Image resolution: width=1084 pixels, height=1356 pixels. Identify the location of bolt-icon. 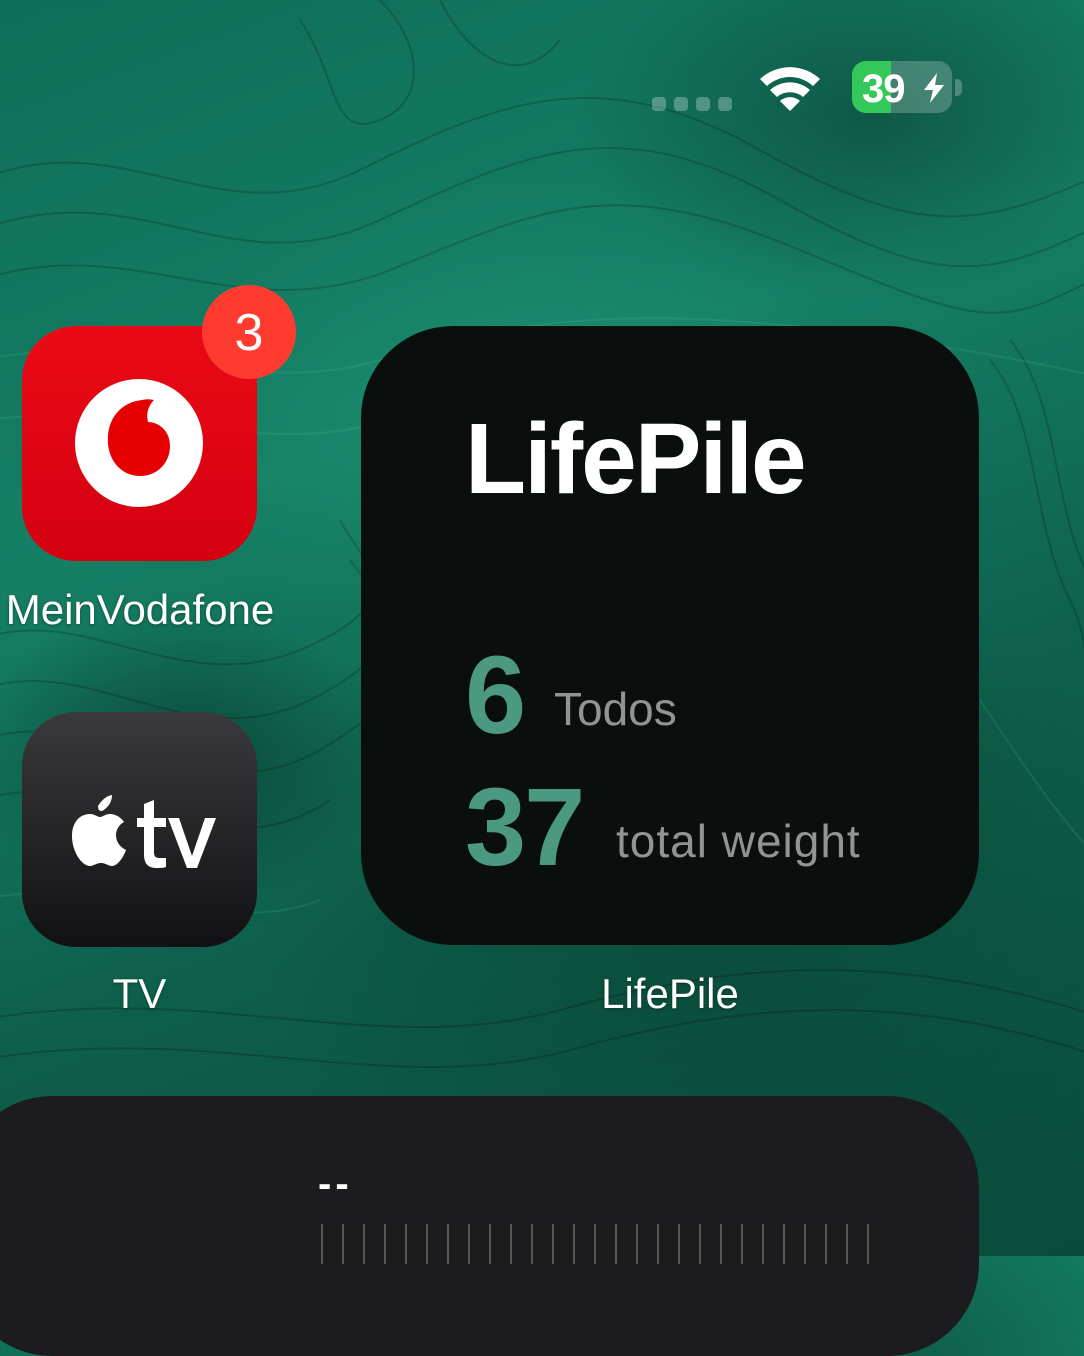
(934, 88).